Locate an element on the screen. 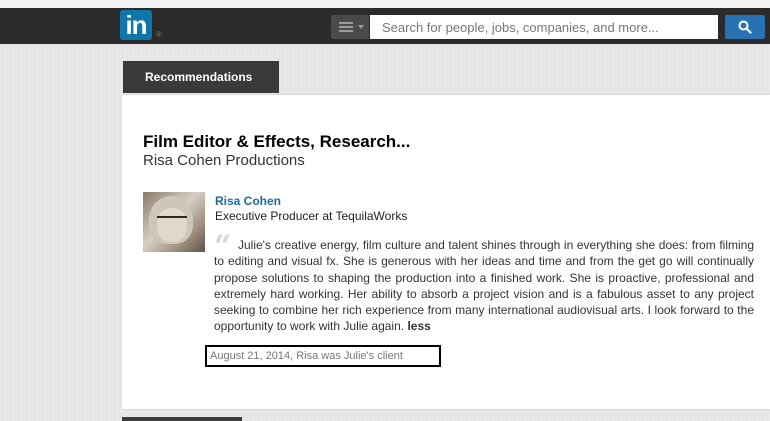  chevron-down-icon is located at coordinates (361, 27).